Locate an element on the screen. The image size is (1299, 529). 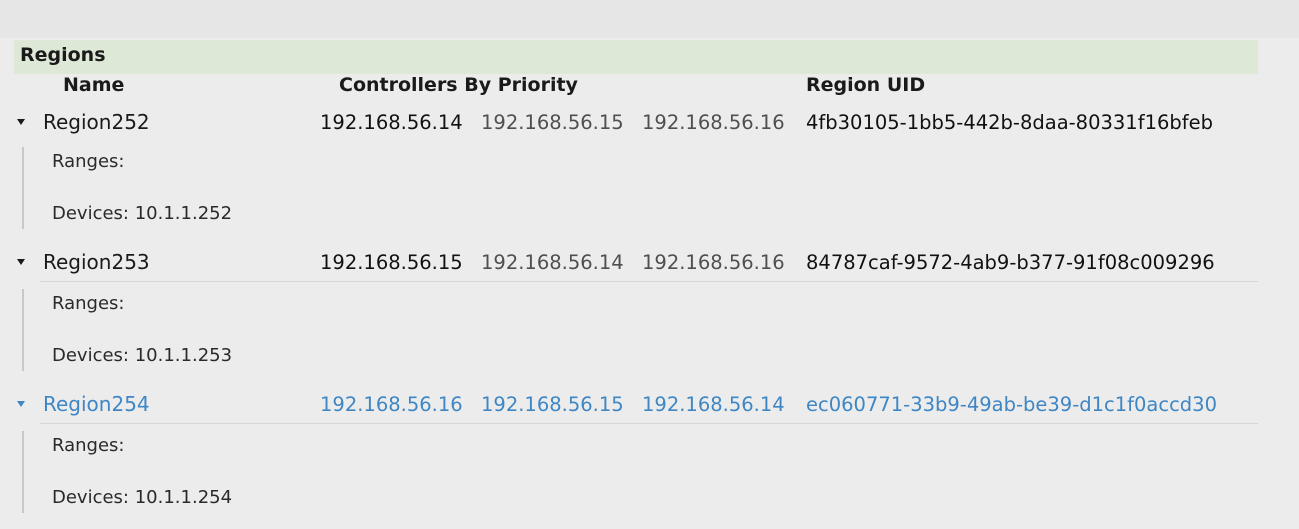
region-name: Region253 is located at coordinates (96, 262).